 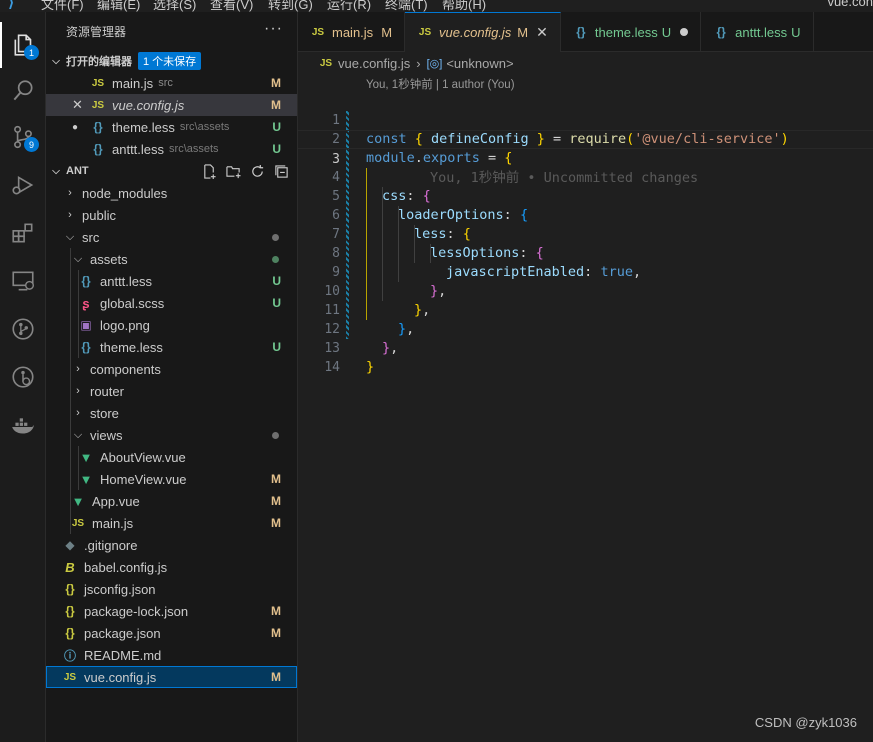 What do you see at coordinates (171, 83) in the screenshot?
I see `open-editor-main-js: JS main.js src M` at bounding box center [171, 83].